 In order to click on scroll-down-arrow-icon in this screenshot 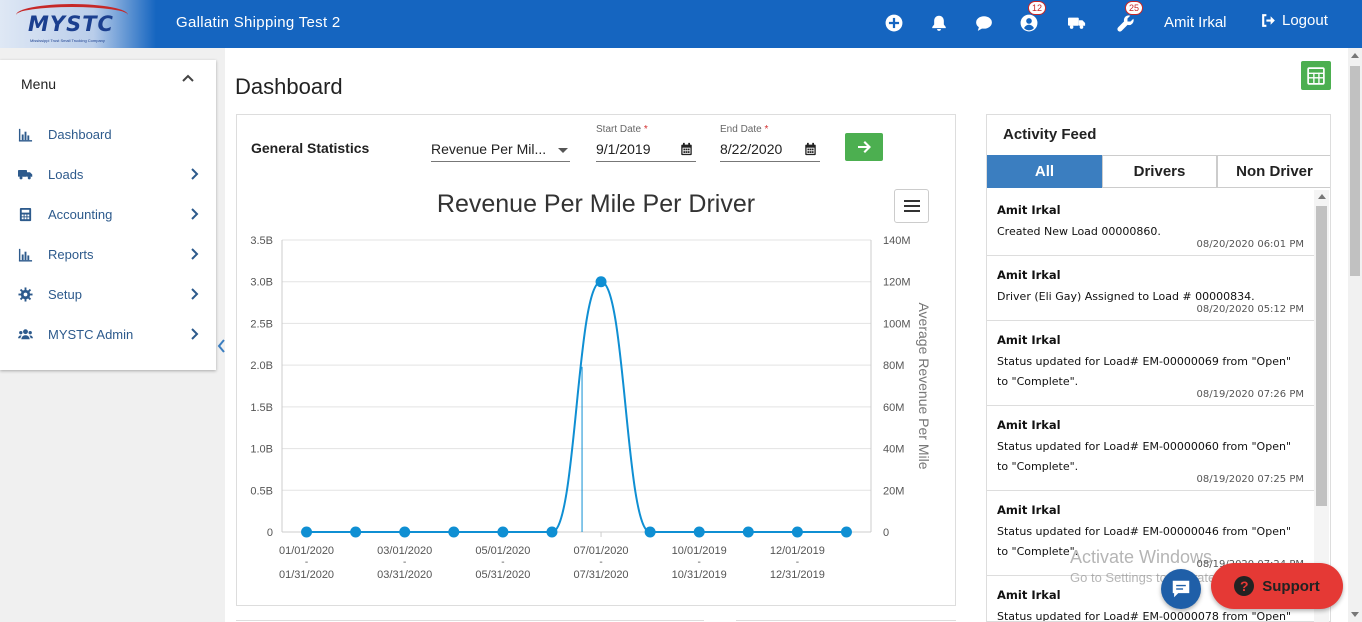, I will do `click(1355, 614)`.